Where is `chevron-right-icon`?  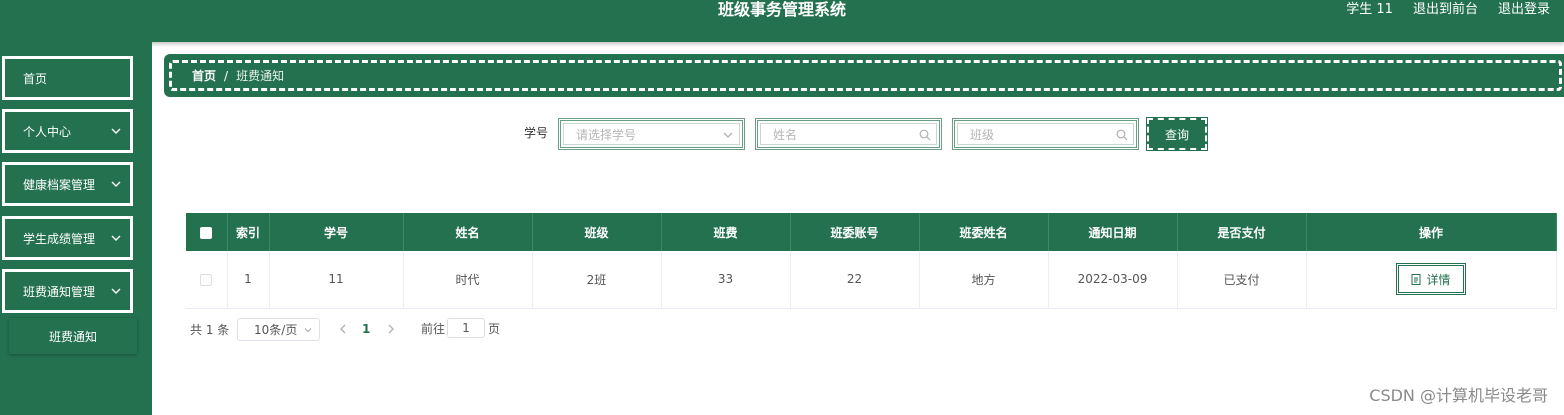
chevron-right-icon is located at coordinates (391, 329).